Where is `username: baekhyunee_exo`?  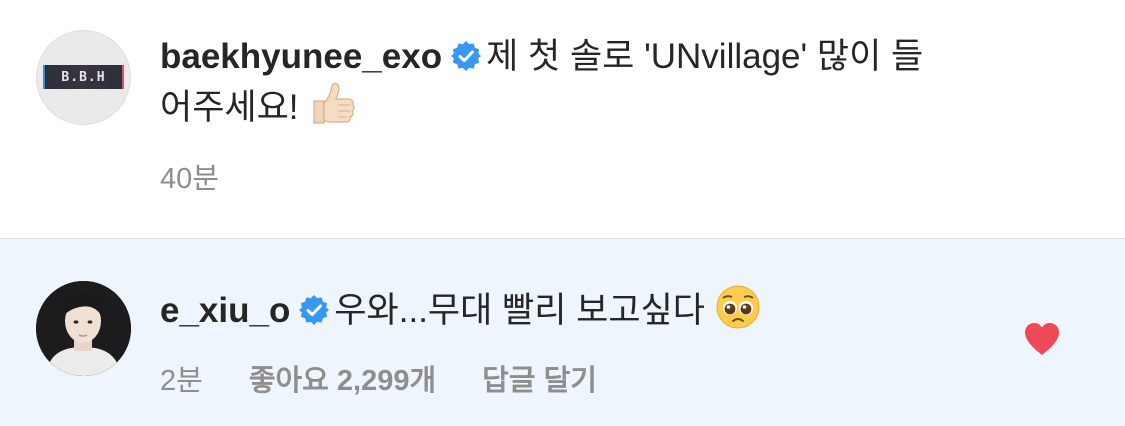 username: baekhyunee_exo is located at coordinates (301, 56).